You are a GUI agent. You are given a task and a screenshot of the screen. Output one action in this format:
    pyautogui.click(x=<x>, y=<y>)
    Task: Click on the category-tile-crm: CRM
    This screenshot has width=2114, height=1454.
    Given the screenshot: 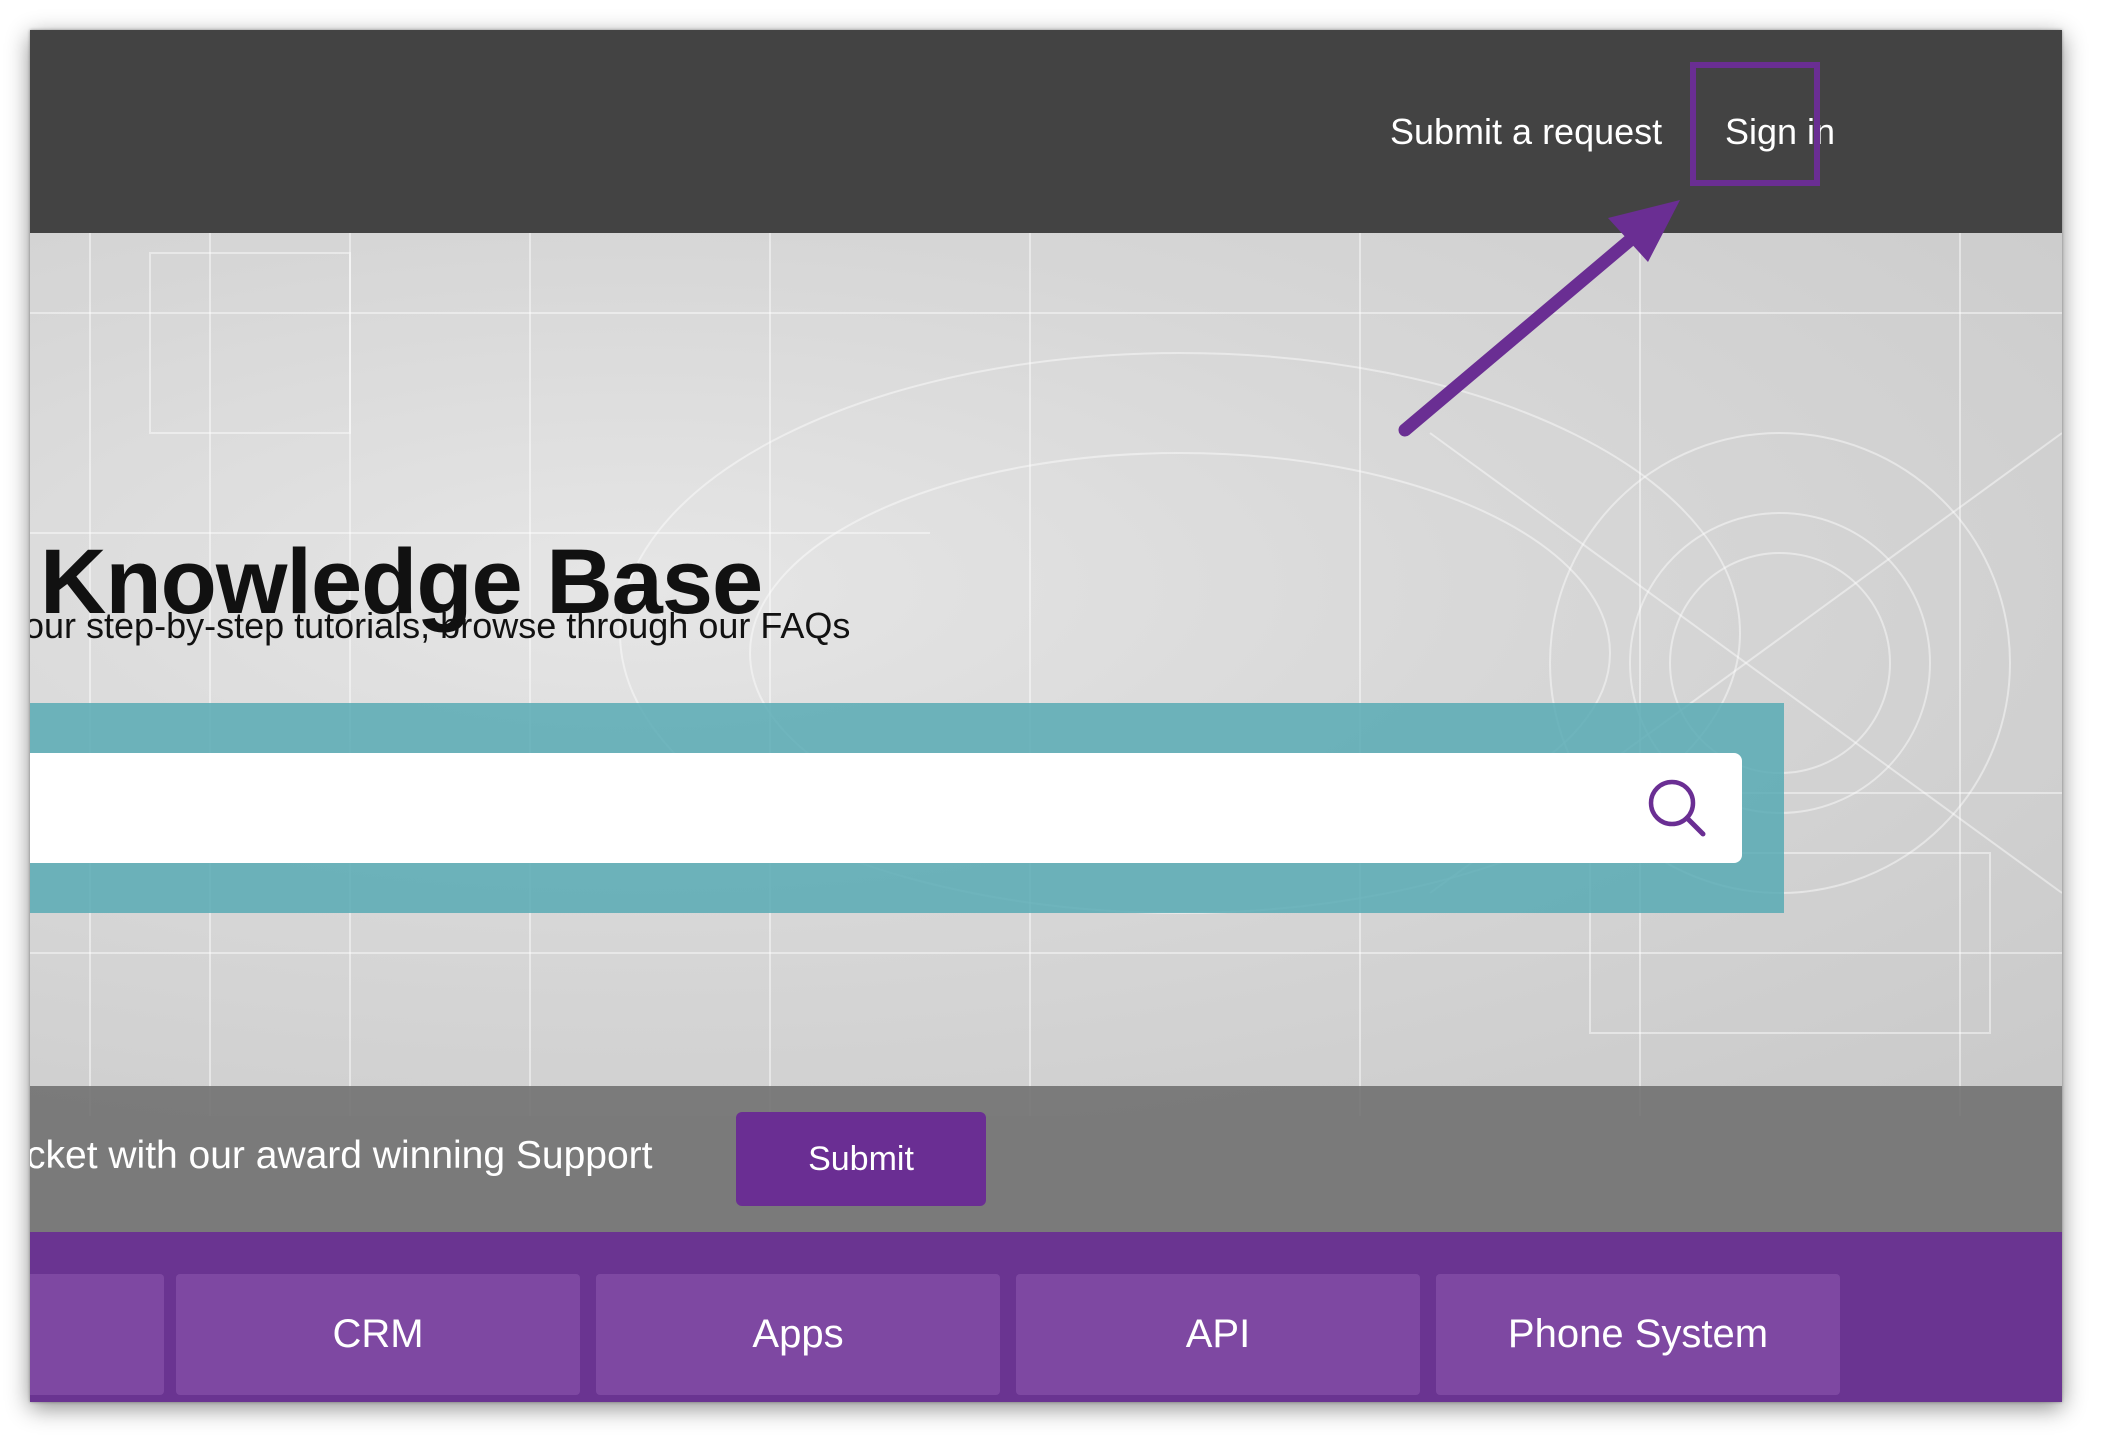 What is the action you would take?
    pyautogui.click(x=378, y=1334)
    